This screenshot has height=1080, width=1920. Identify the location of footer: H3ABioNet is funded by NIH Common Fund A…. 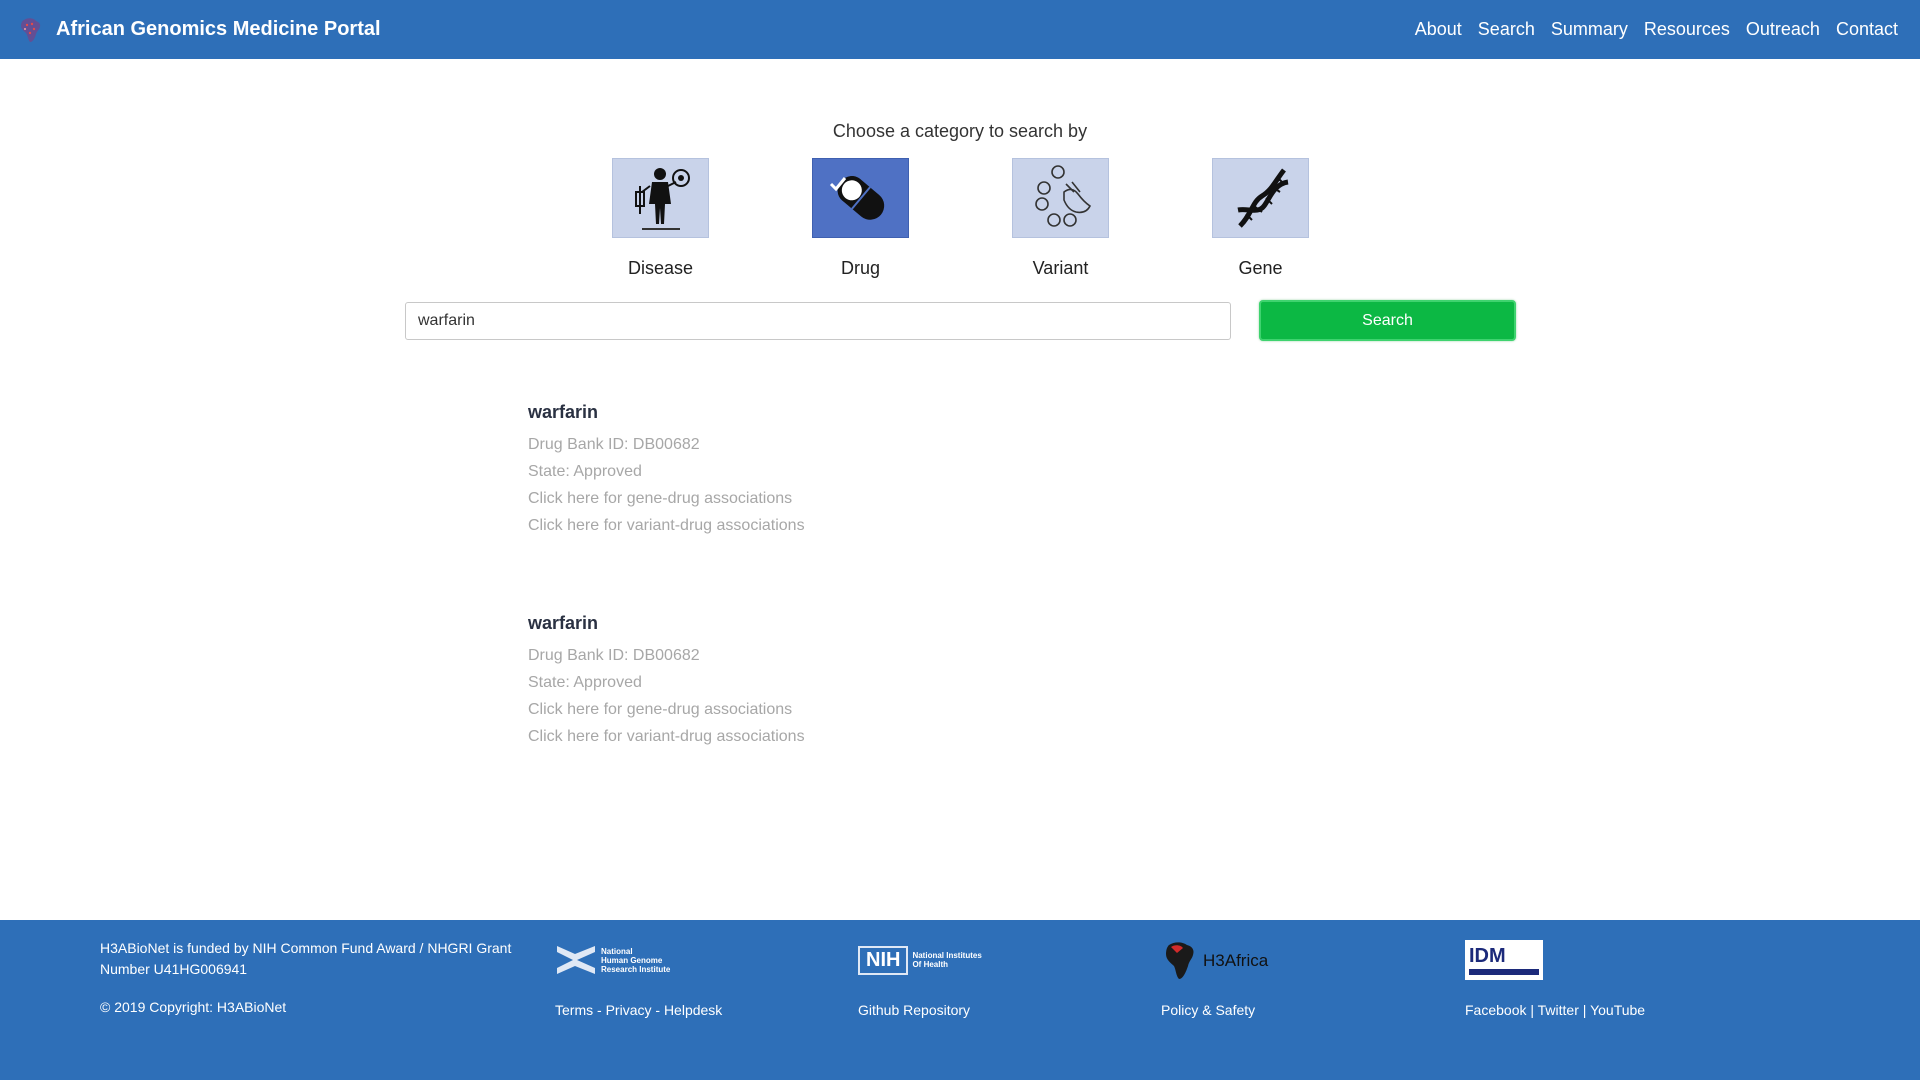
(960, 1000).